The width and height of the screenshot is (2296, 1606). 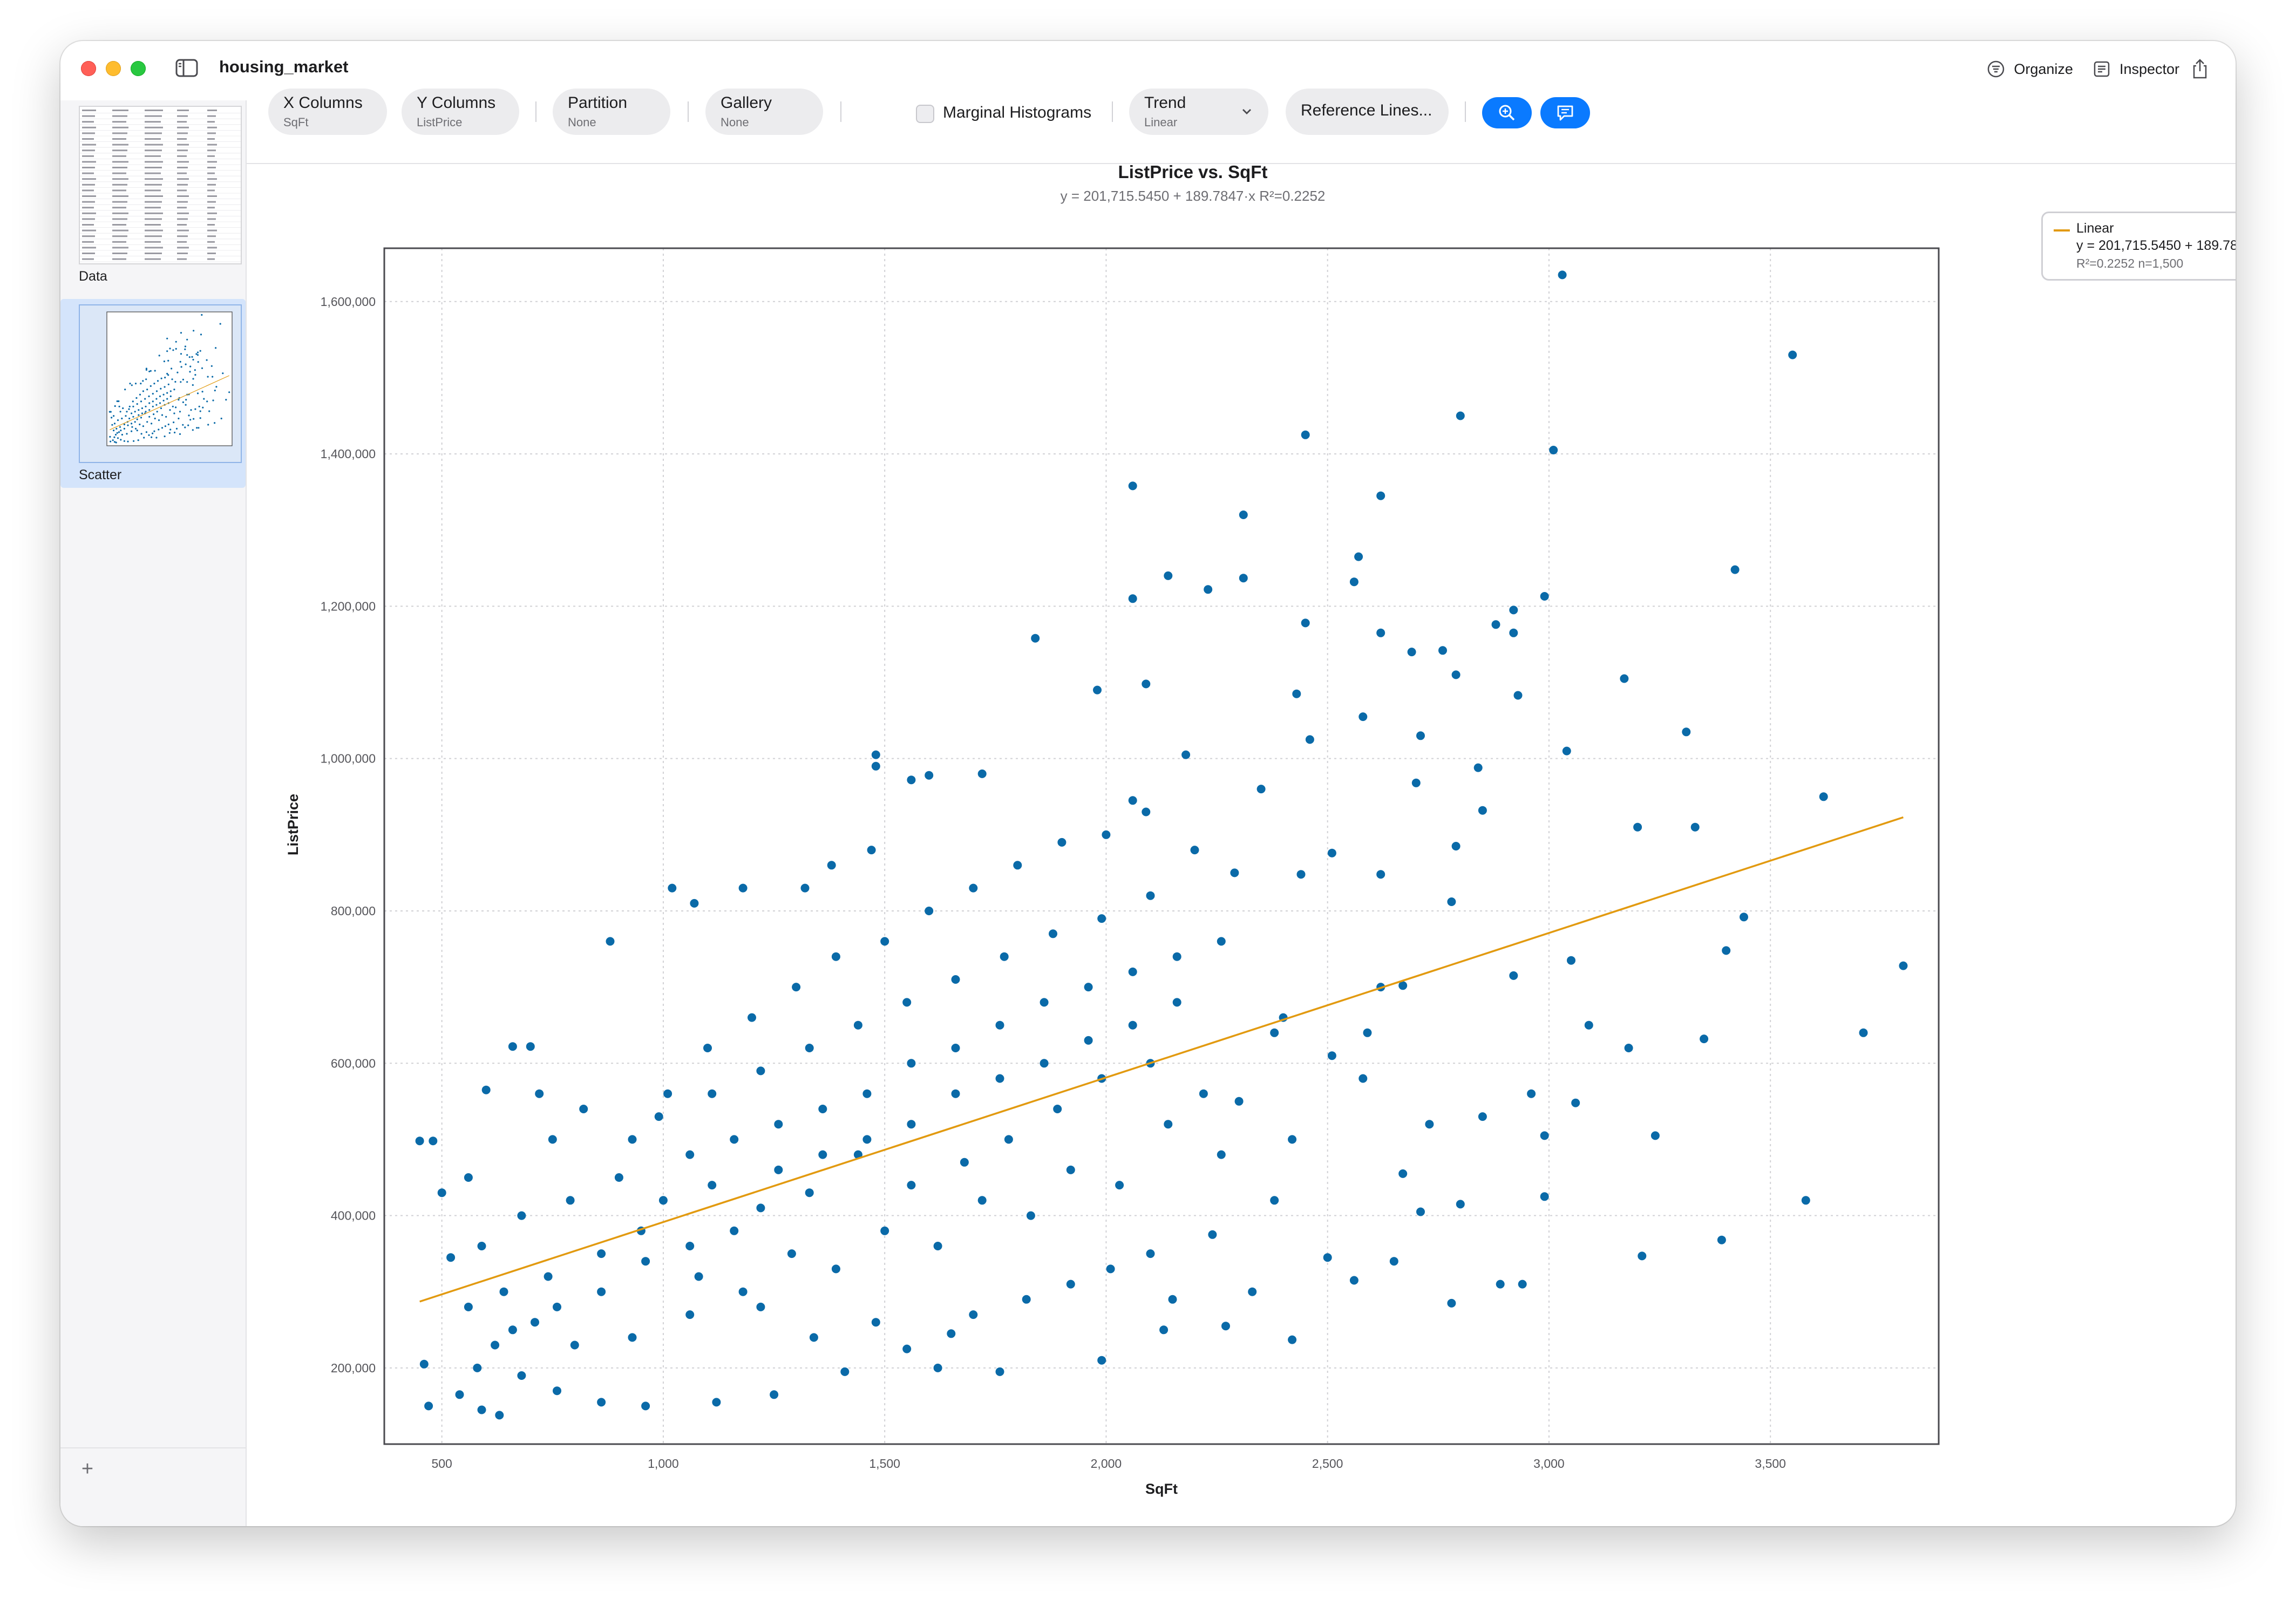 I want to click on y-tick-label: 1,000,000, so click(x=348, y=759).